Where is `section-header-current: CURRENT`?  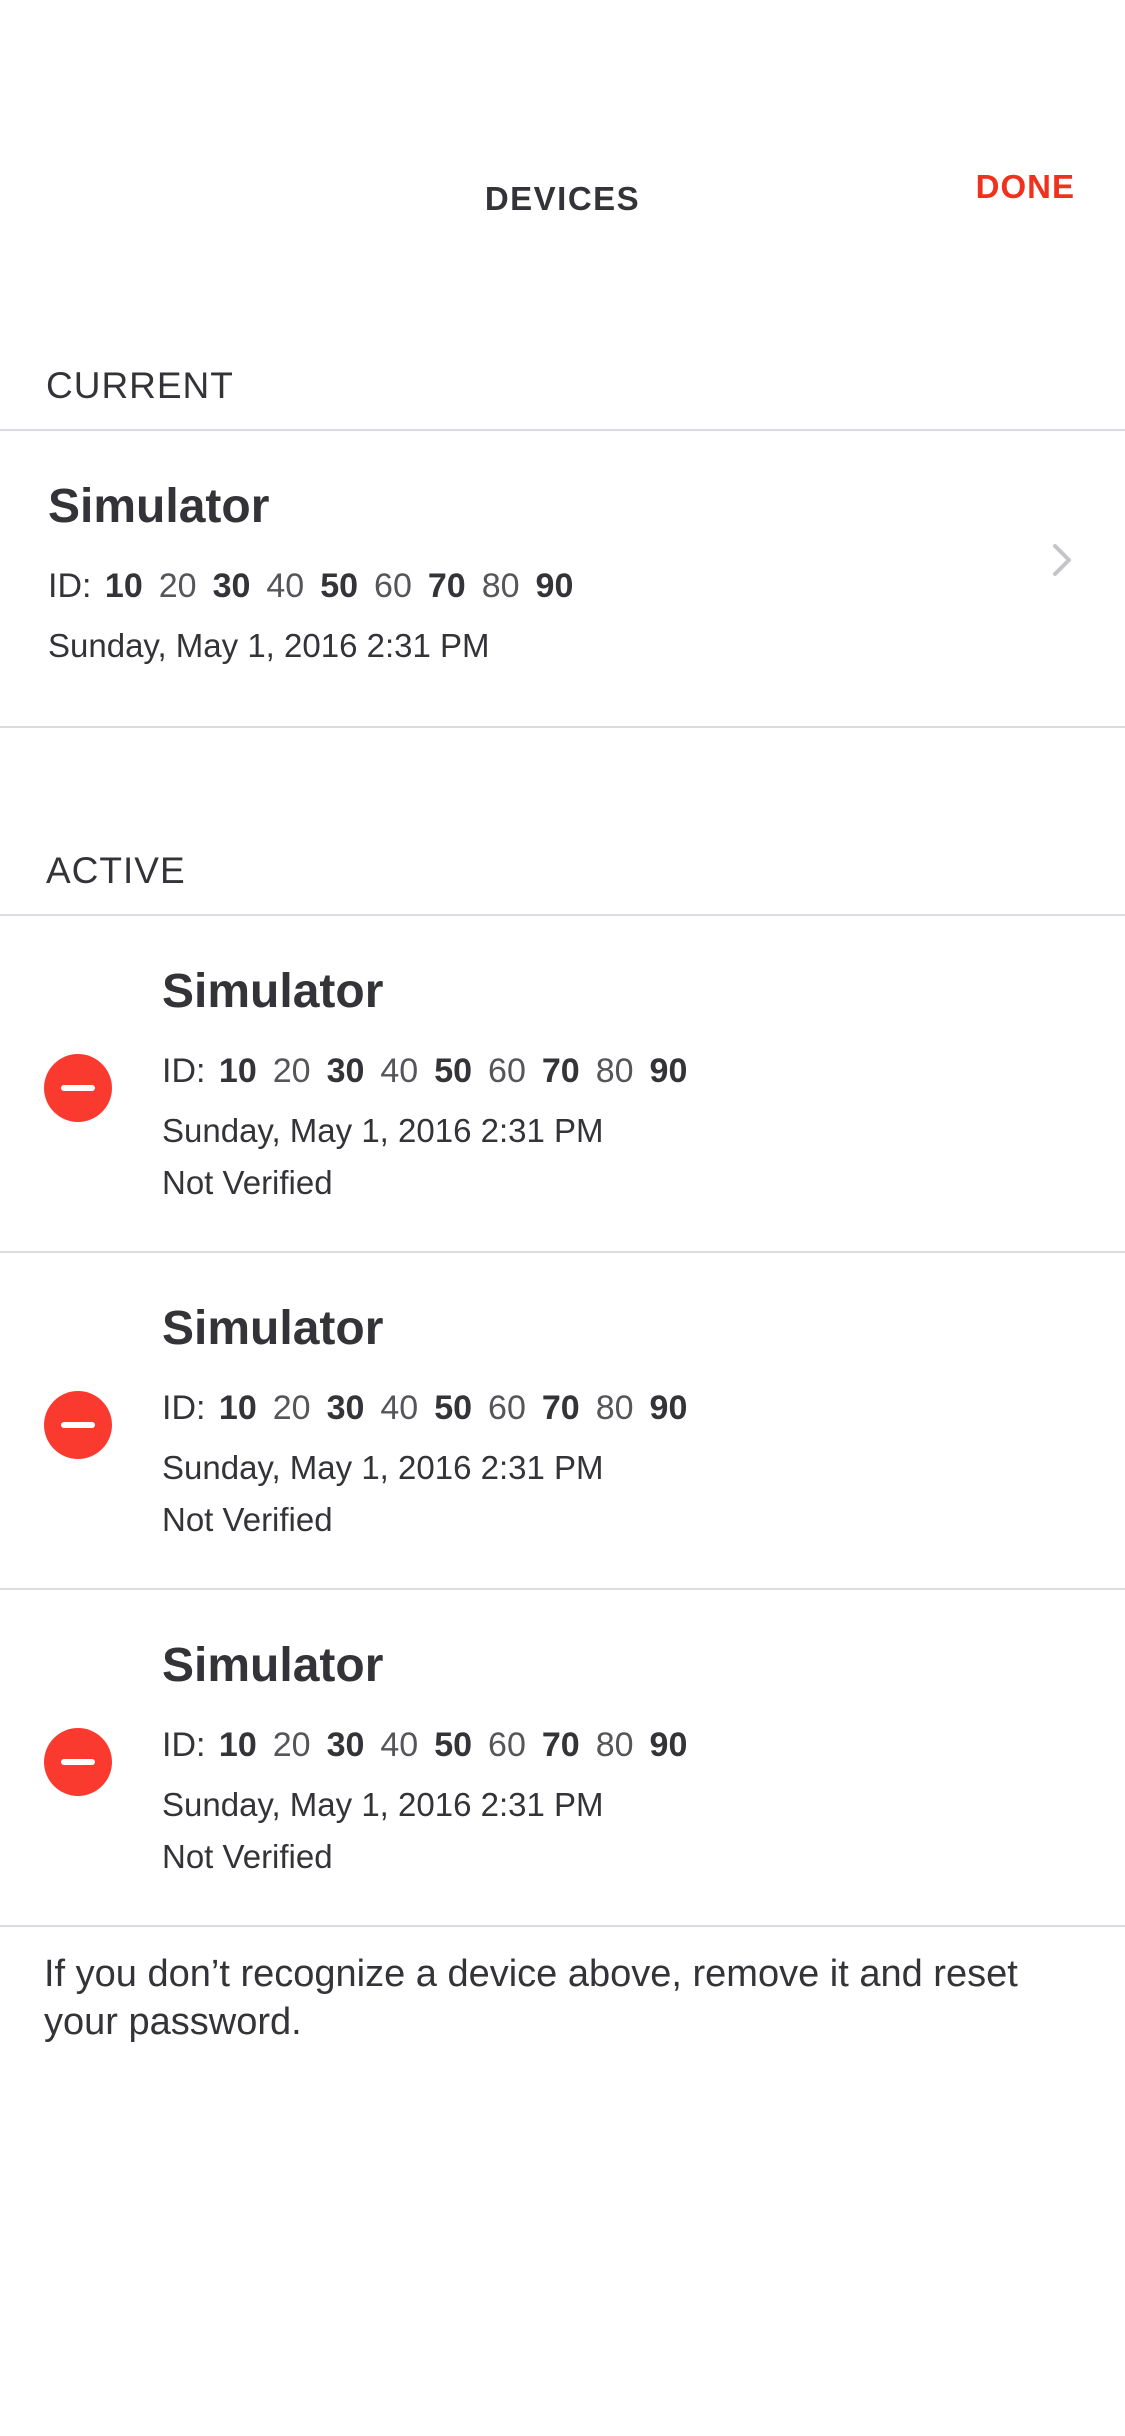
section-header-current: CURRENT is located at coordinates (140, 385).